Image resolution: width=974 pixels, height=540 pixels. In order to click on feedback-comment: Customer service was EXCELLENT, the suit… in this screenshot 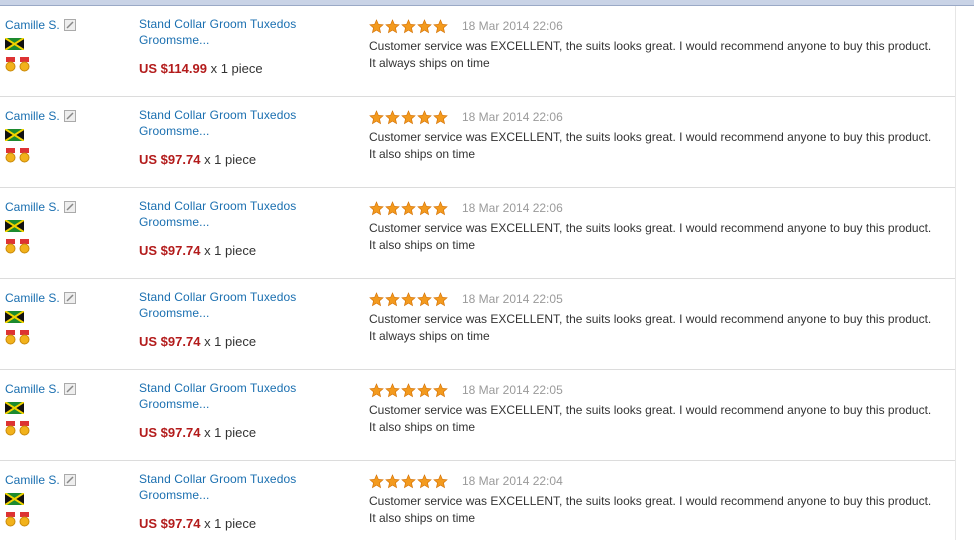, I will do `click(661, 55)`.